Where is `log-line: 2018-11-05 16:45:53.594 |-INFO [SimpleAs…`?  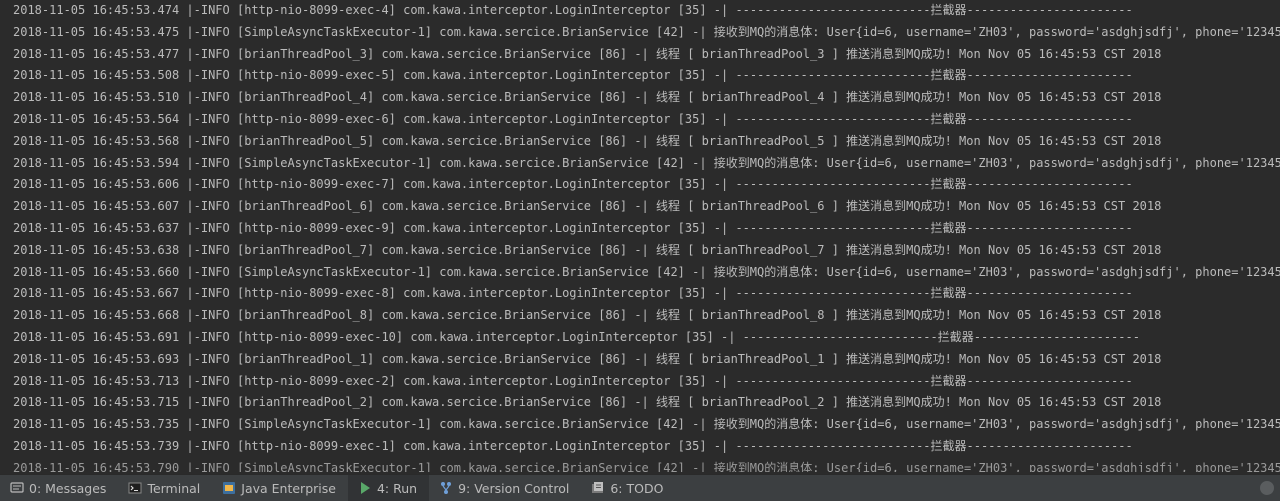
log-line: 2018-11-05 16:45:53.594 |-INFO [SimpleAs… is located at coordinates (646, 162).